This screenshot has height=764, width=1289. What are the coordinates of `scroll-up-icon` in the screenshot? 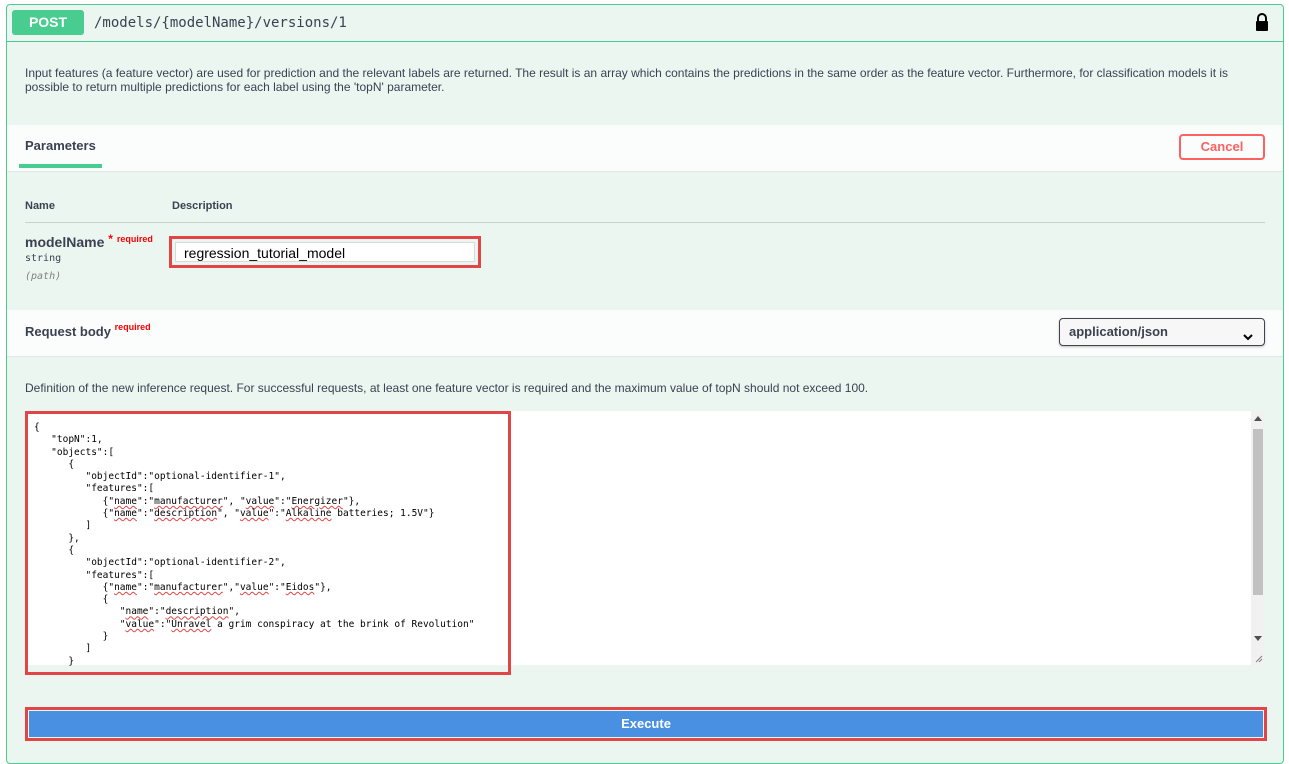 It's located at (1258, 418).